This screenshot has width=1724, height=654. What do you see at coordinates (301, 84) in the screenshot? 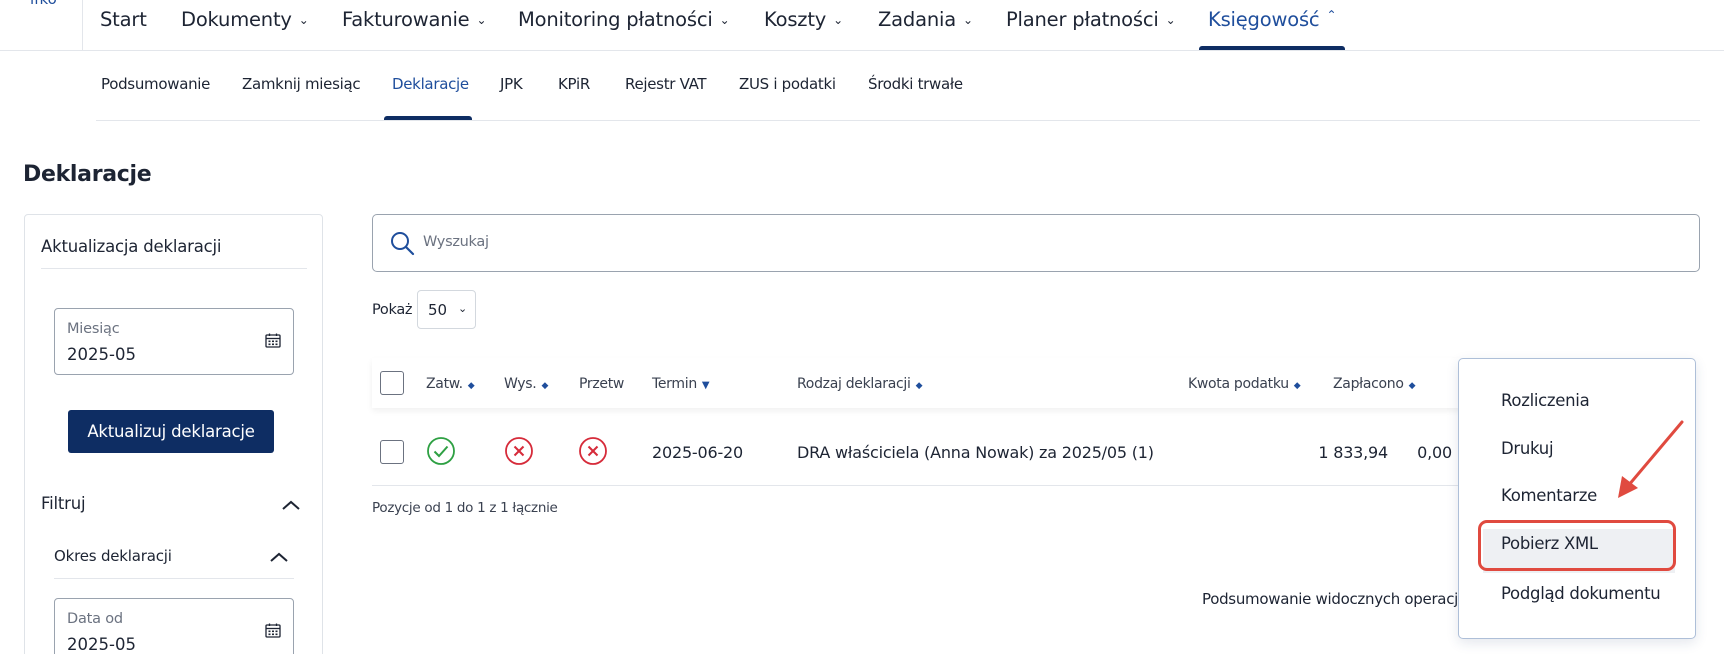
I see `tab-zamknij-miesiac: Zamknij miesiąc` at bounding box center [301, 84].